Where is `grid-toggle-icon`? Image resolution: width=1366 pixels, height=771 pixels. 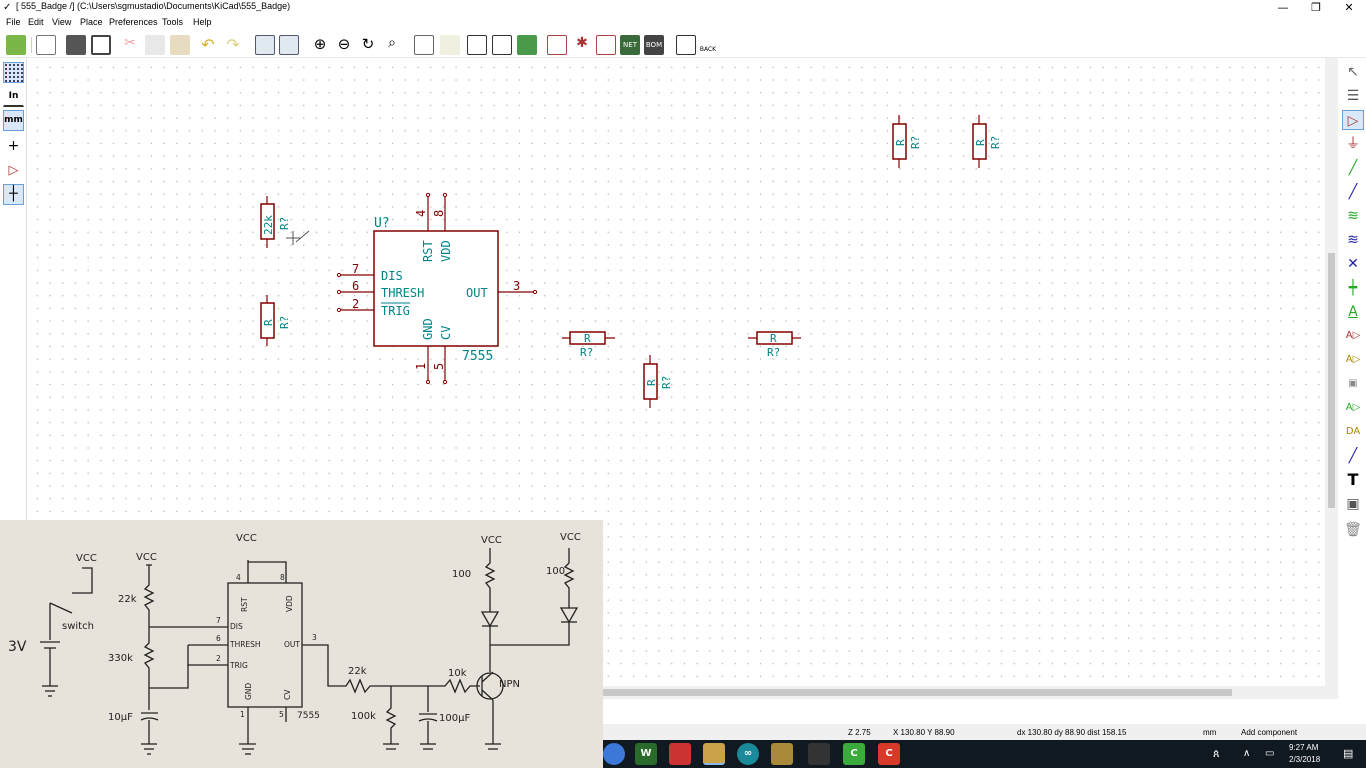
grid-toggle-icon is located at coordinates (13, 72).